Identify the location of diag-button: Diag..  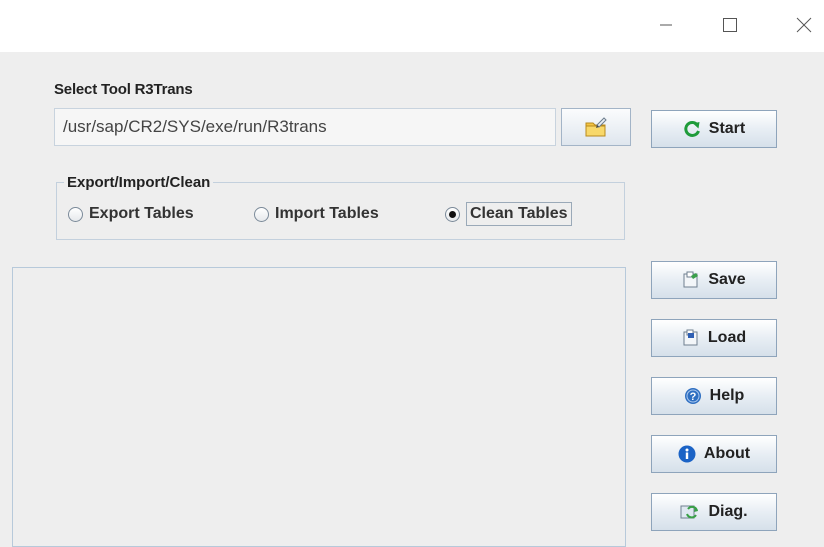
(714, 512).